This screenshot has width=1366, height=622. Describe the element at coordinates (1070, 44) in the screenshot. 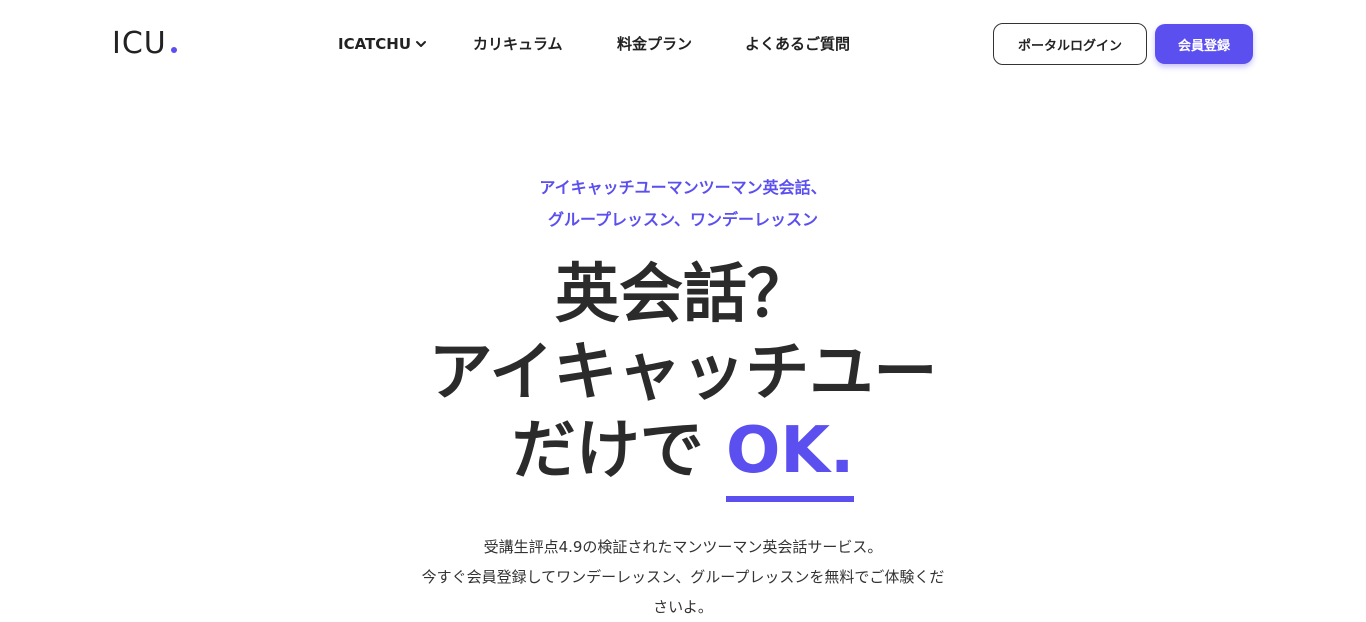

I see `portal-login-button: ポータルログイン` at that location.